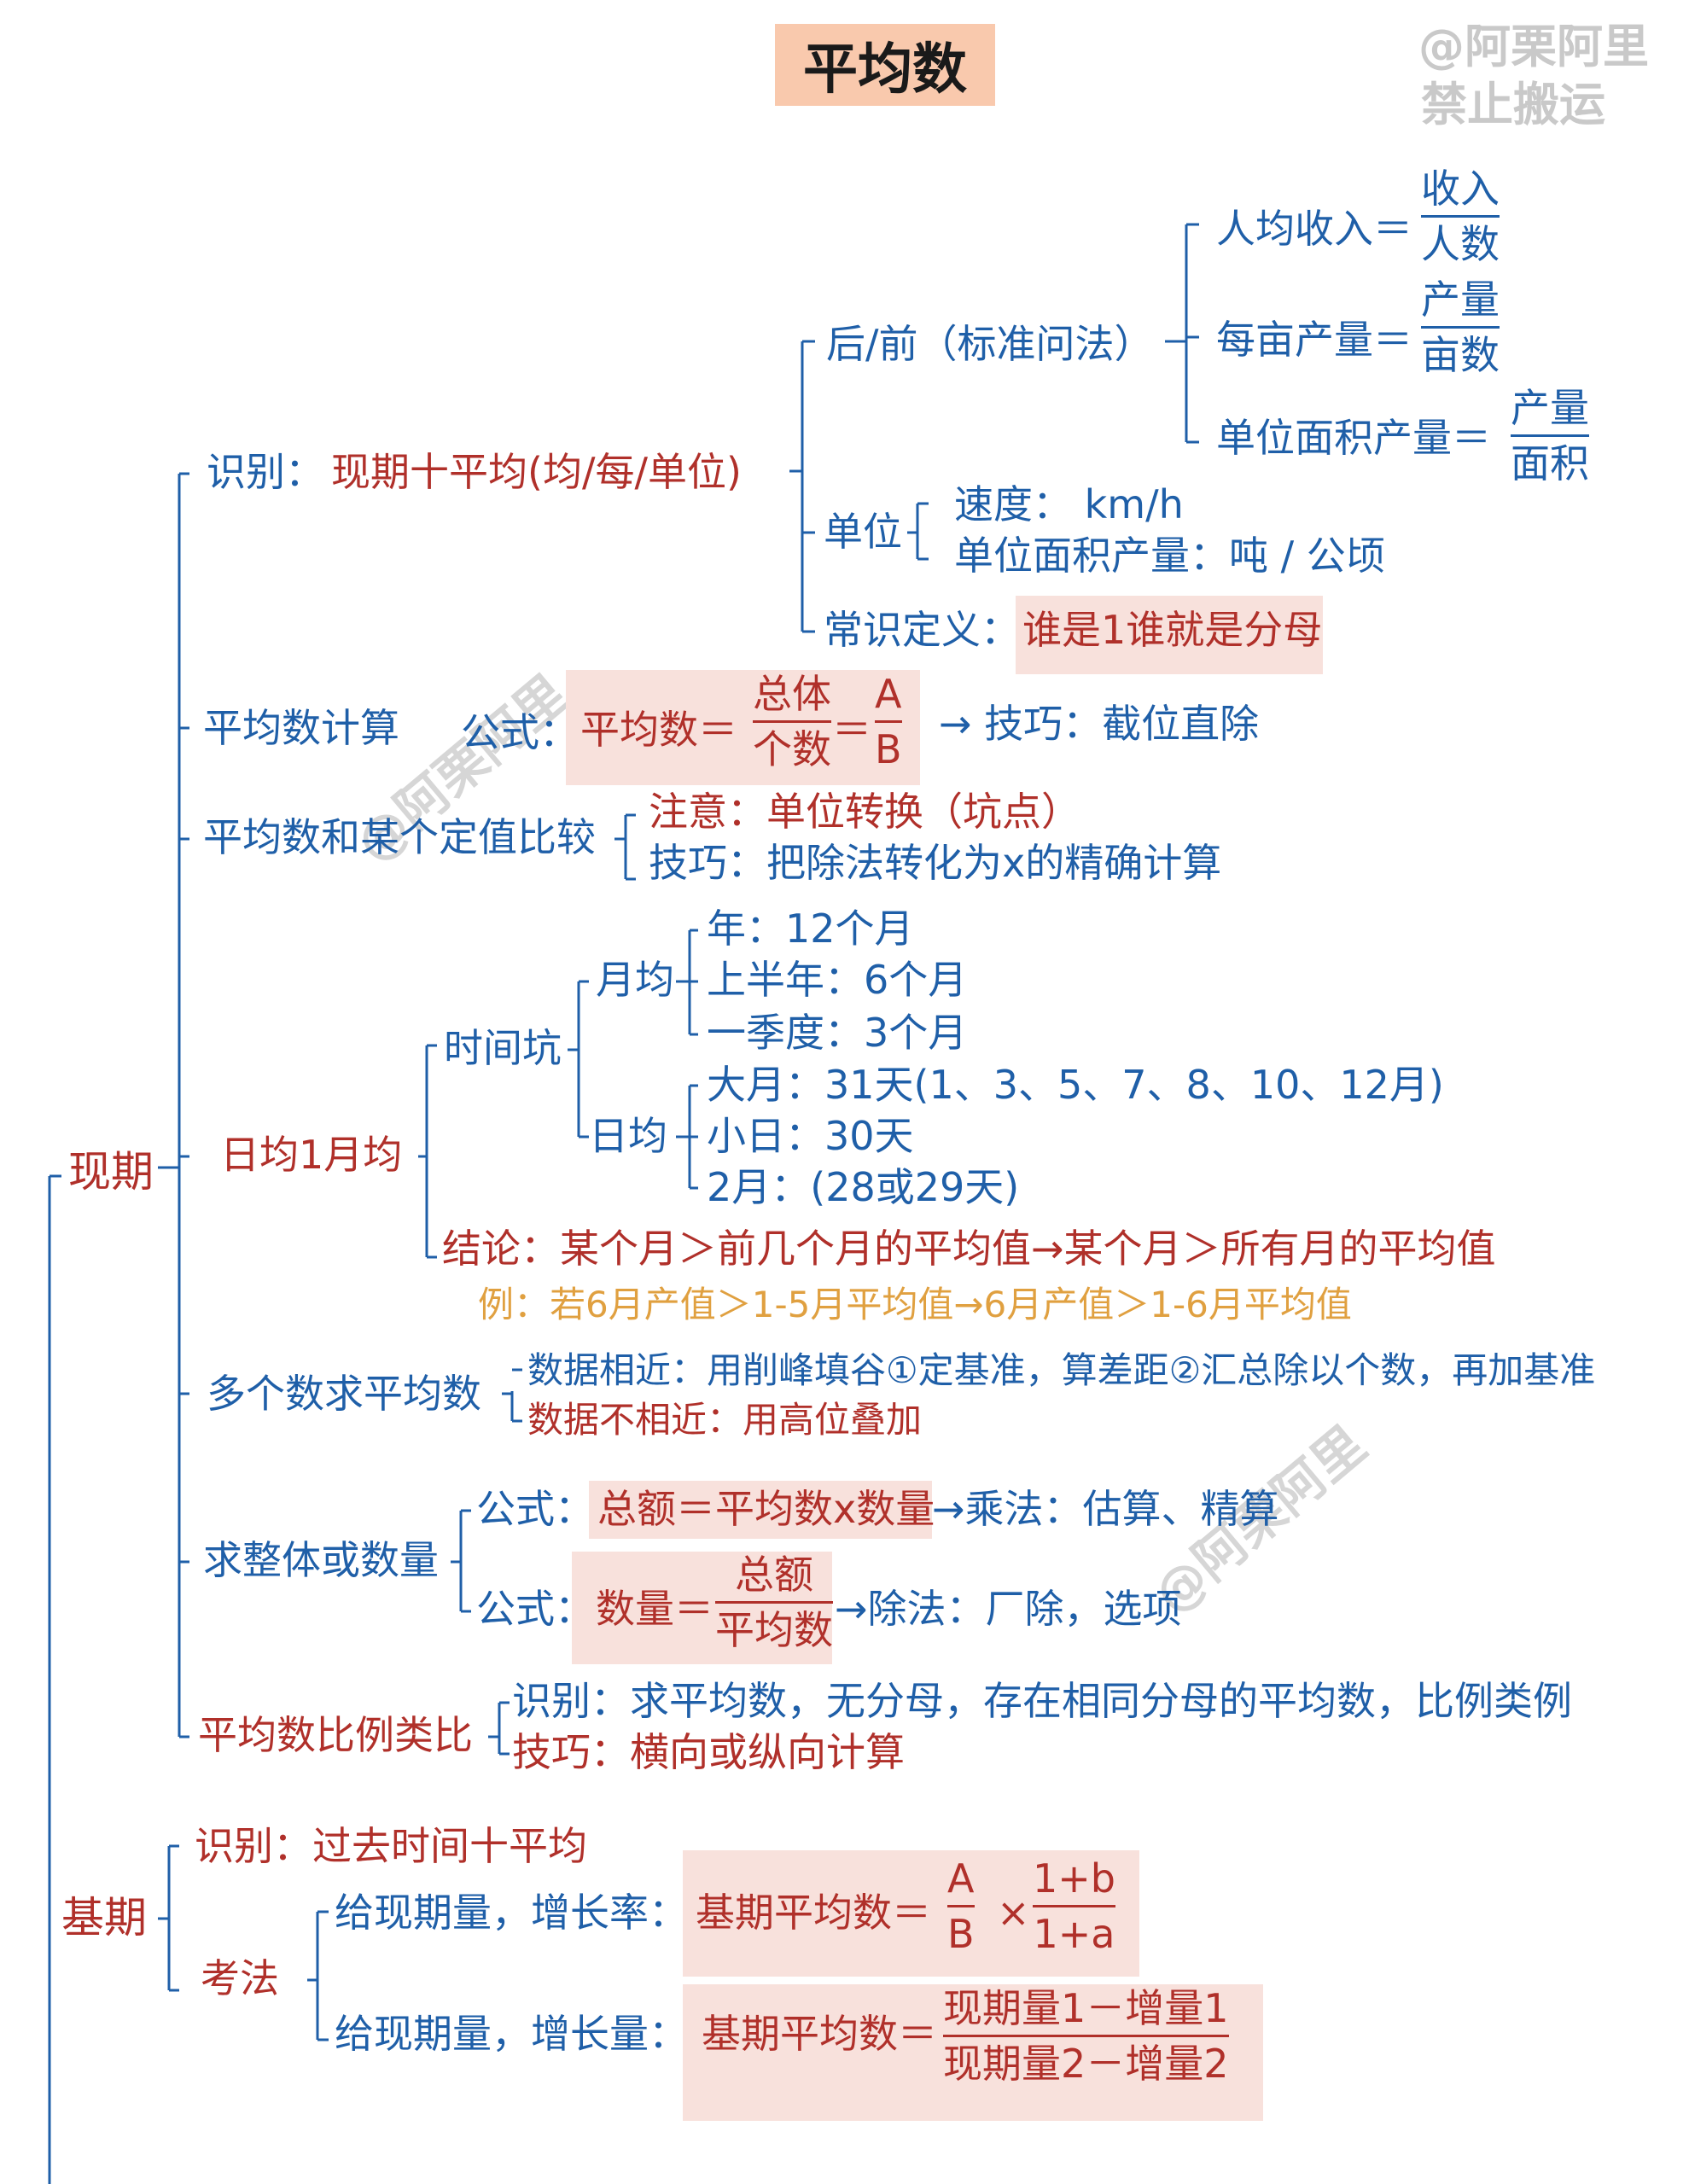  I want to click on calc-fraction-1: 总体 个数, so click(792, 721).